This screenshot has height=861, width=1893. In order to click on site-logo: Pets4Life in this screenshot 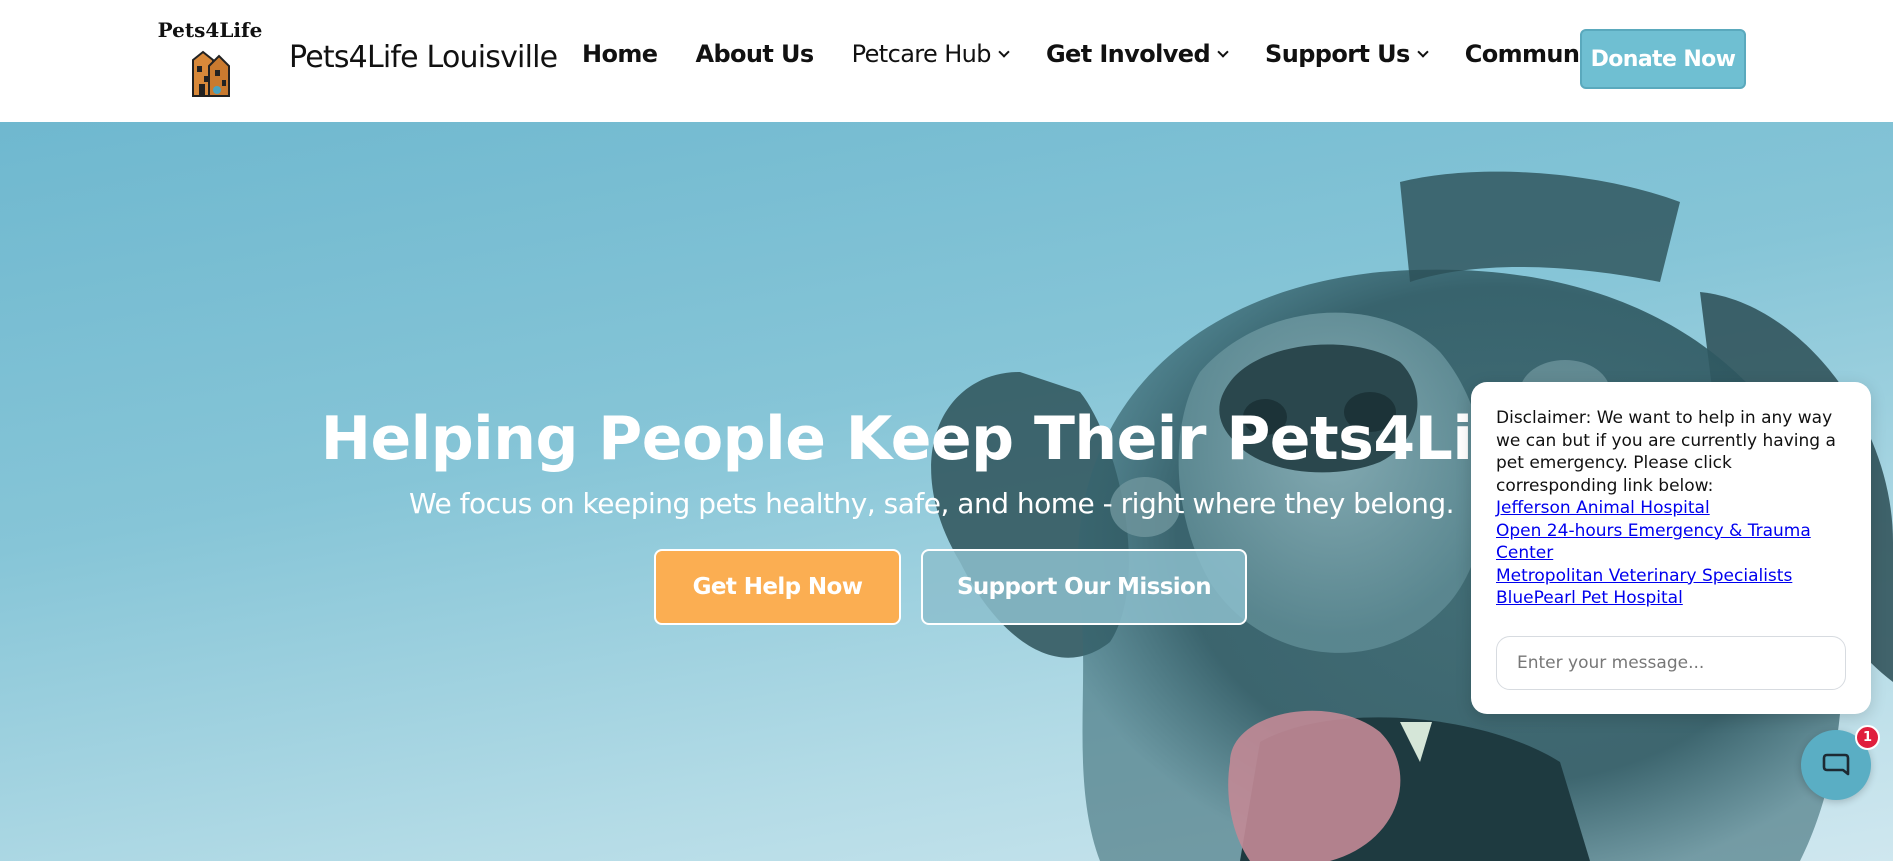, I will do `click(210, 58)`.